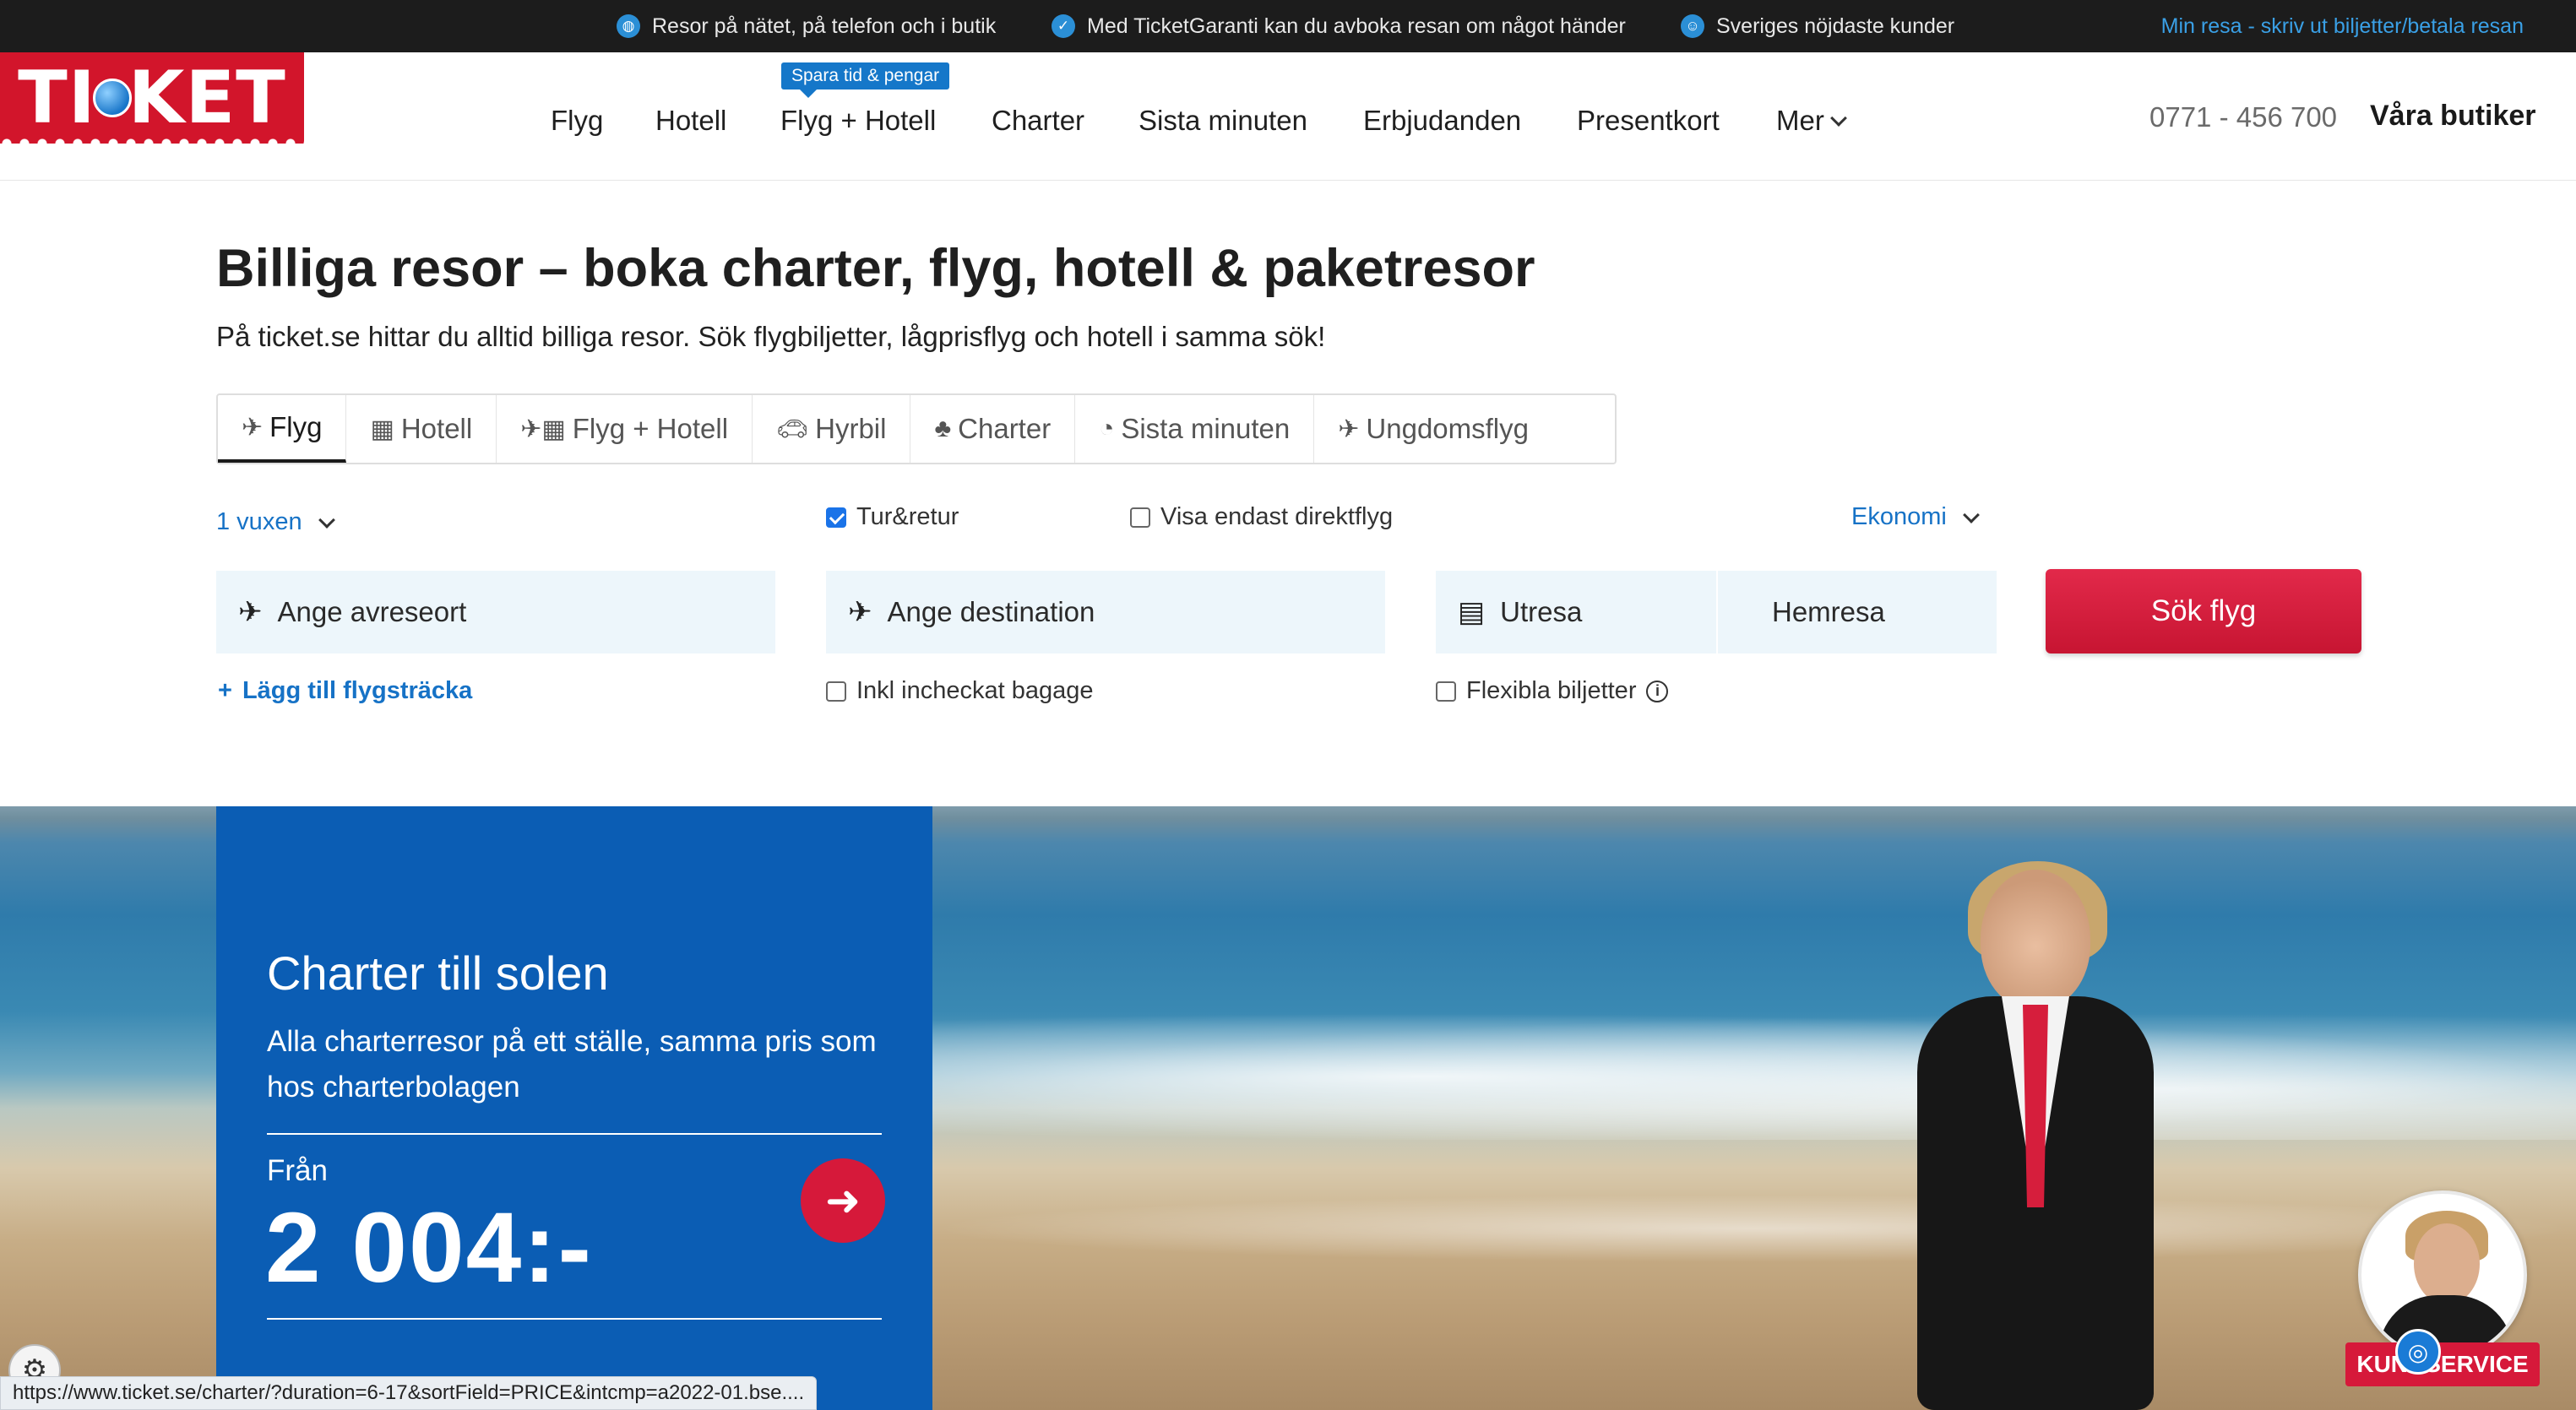 The width and height of the screenshot is (2576, 1410). Describe the element at coordinates (2243, 117) in the screenshot. I see `phone-number: 0771 - 456 700` at that location.